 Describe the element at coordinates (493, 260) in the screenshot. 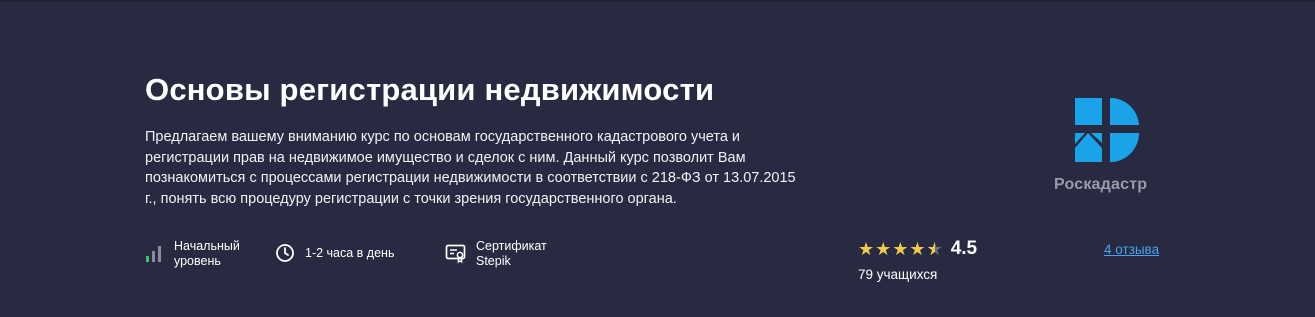

I see `certificate-label-line2: Stepik` at that location.